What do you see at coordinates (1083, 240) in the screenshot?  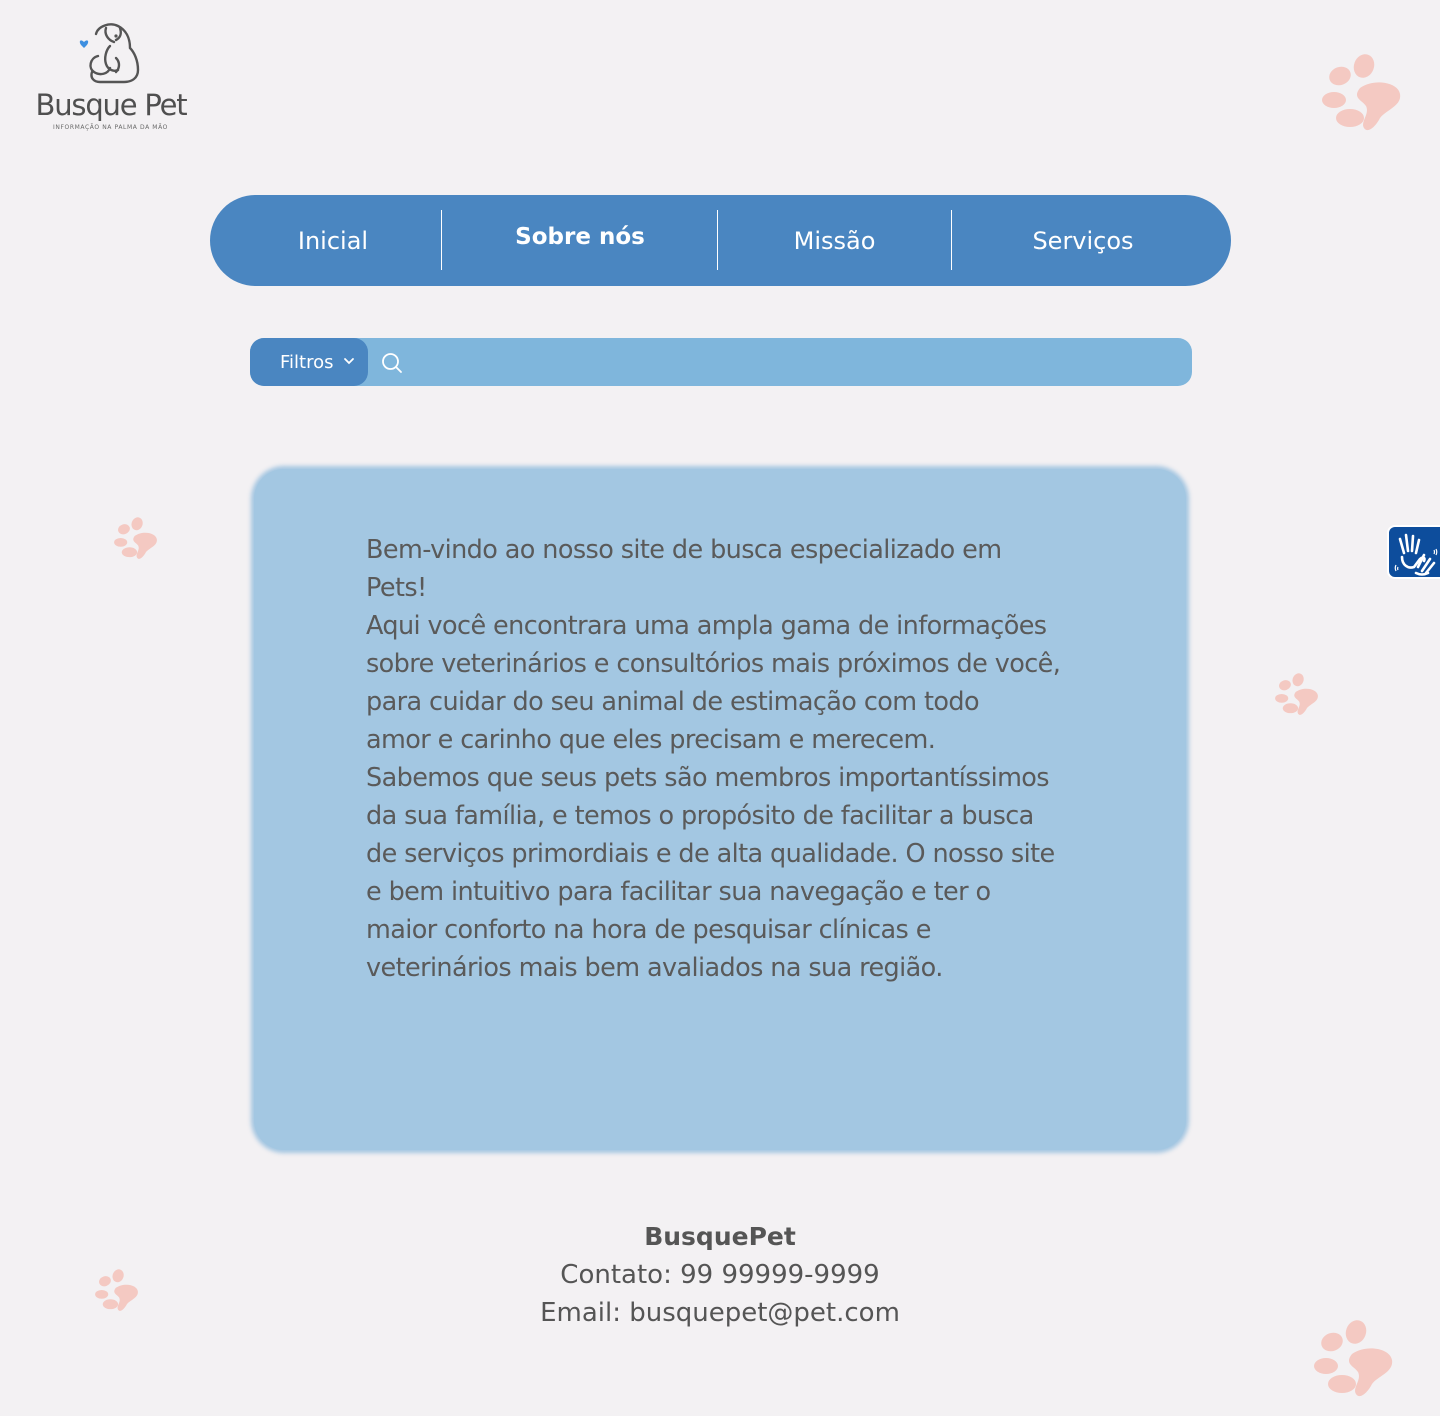 I see `nav-item-servicos: Serviços` at bounding box center [1083, 240].